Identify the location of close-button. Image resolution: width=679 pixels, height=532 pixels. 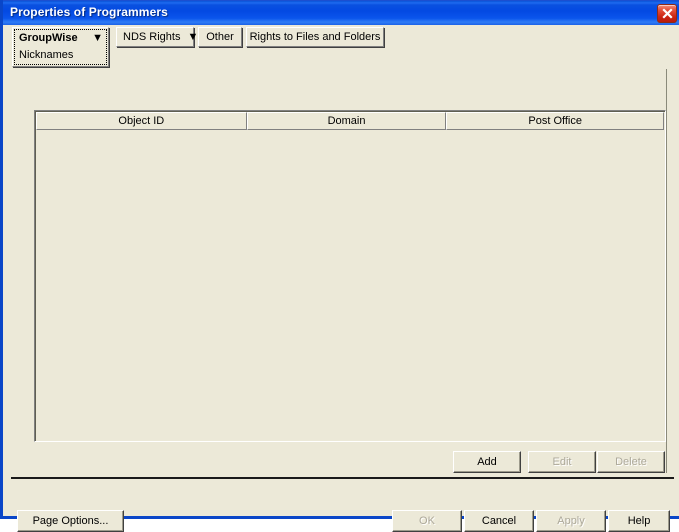
(667, 13).